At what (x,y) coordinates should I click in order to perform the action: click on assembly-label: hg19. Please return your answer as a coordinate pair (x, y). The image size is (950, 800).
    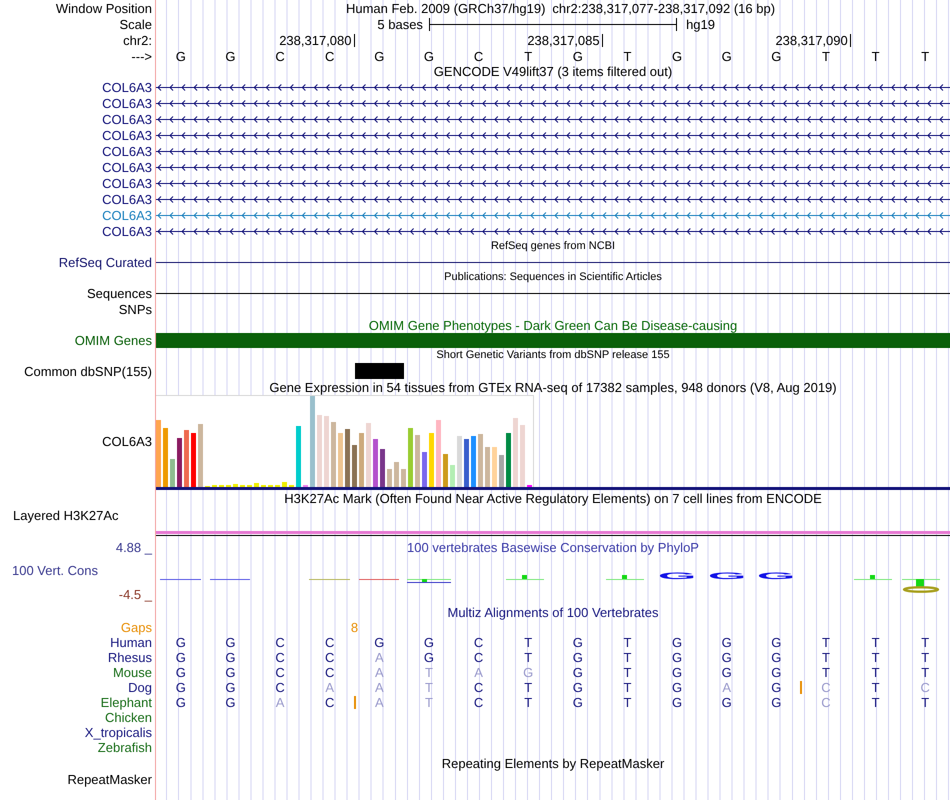
    Looking at the image, I should click on (700, 24).